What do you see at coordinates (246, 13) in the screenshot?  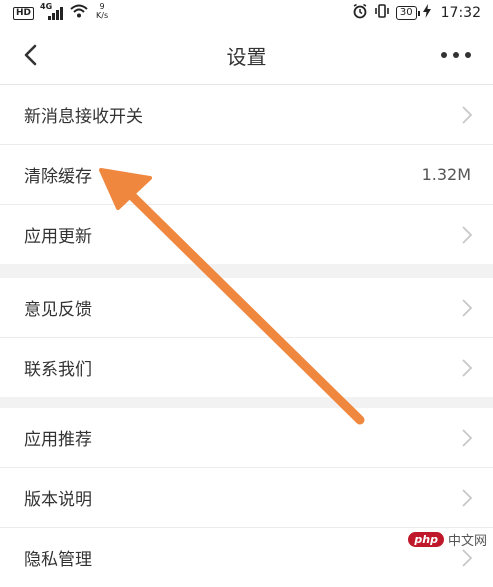 I see `status-bar: HD 4G 9 K/s 30 17:32` at bounding box center [246, 13].